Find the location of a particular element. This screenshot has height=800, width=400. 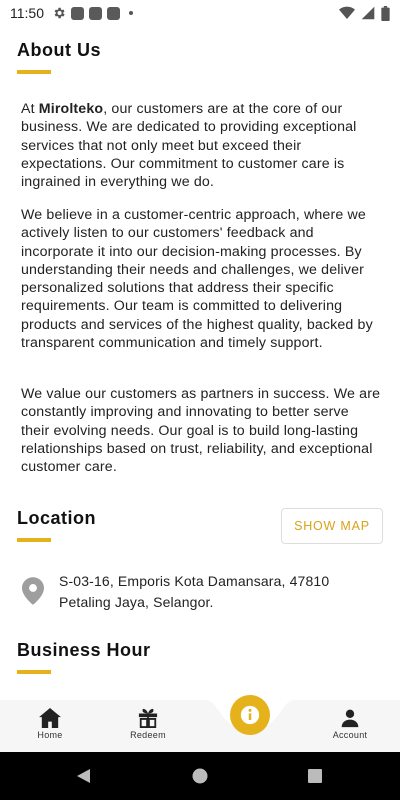

status-bar: 11:50 is located at coordinates (200, 13).